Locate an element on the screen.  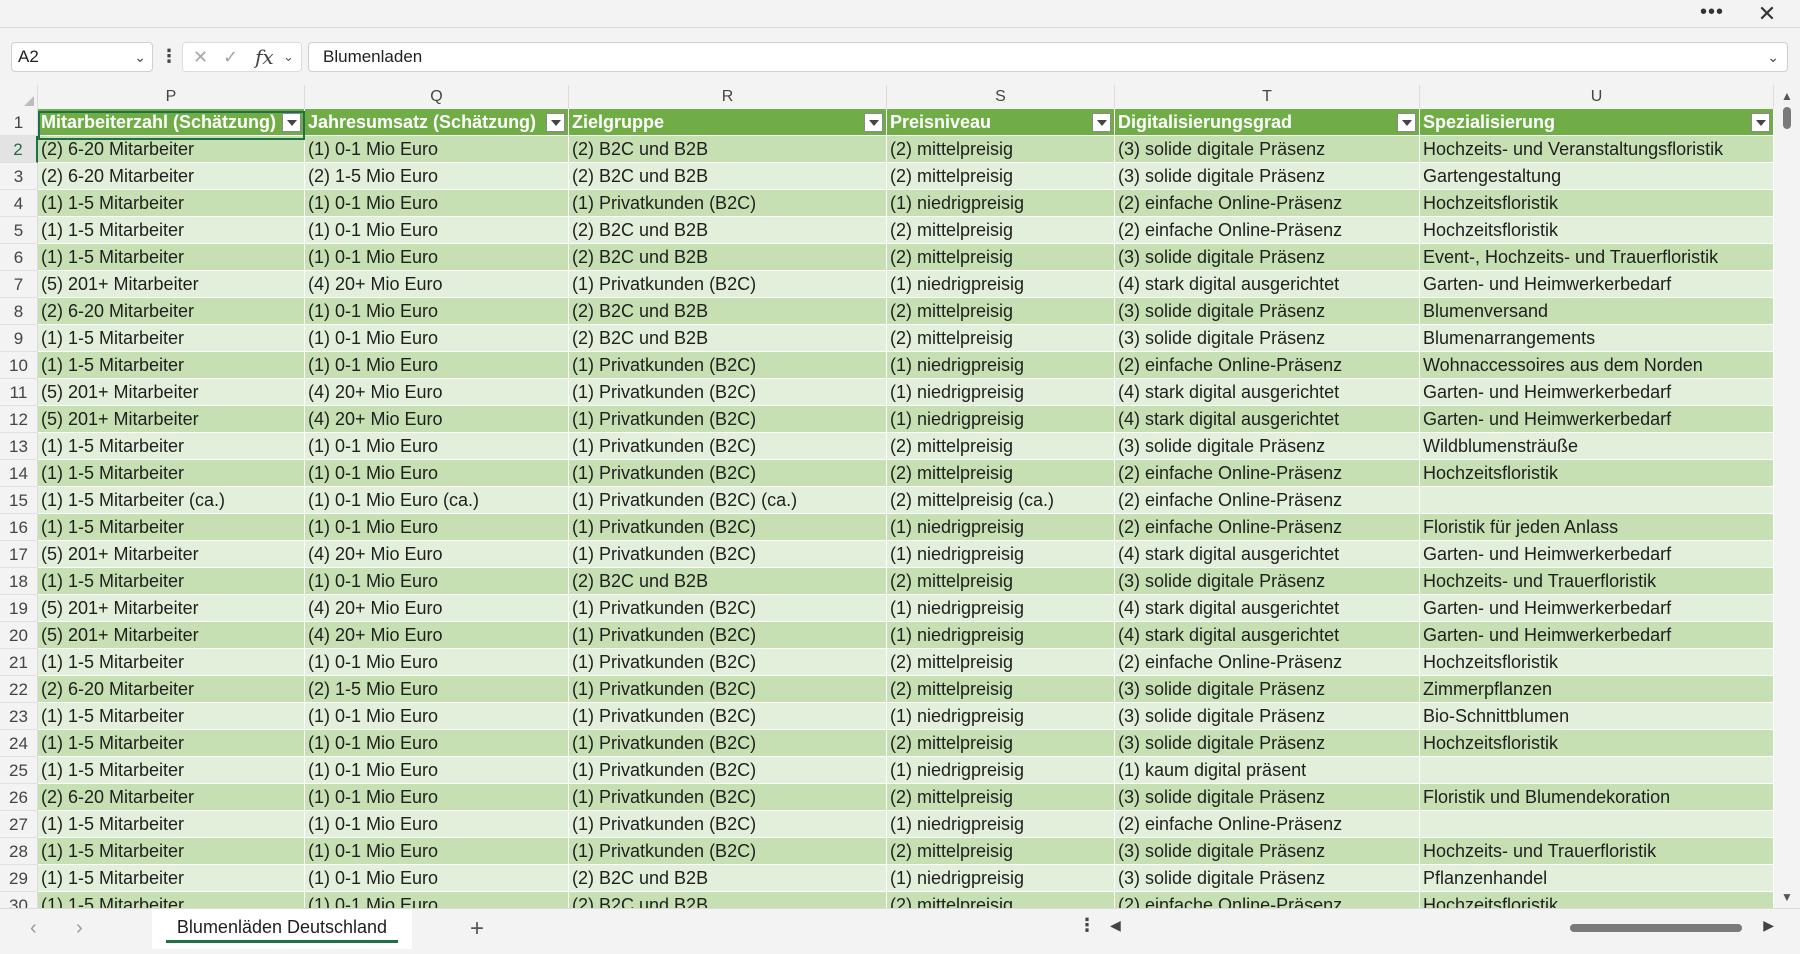
column-header-s: S is located at coordinates (1001, 97).